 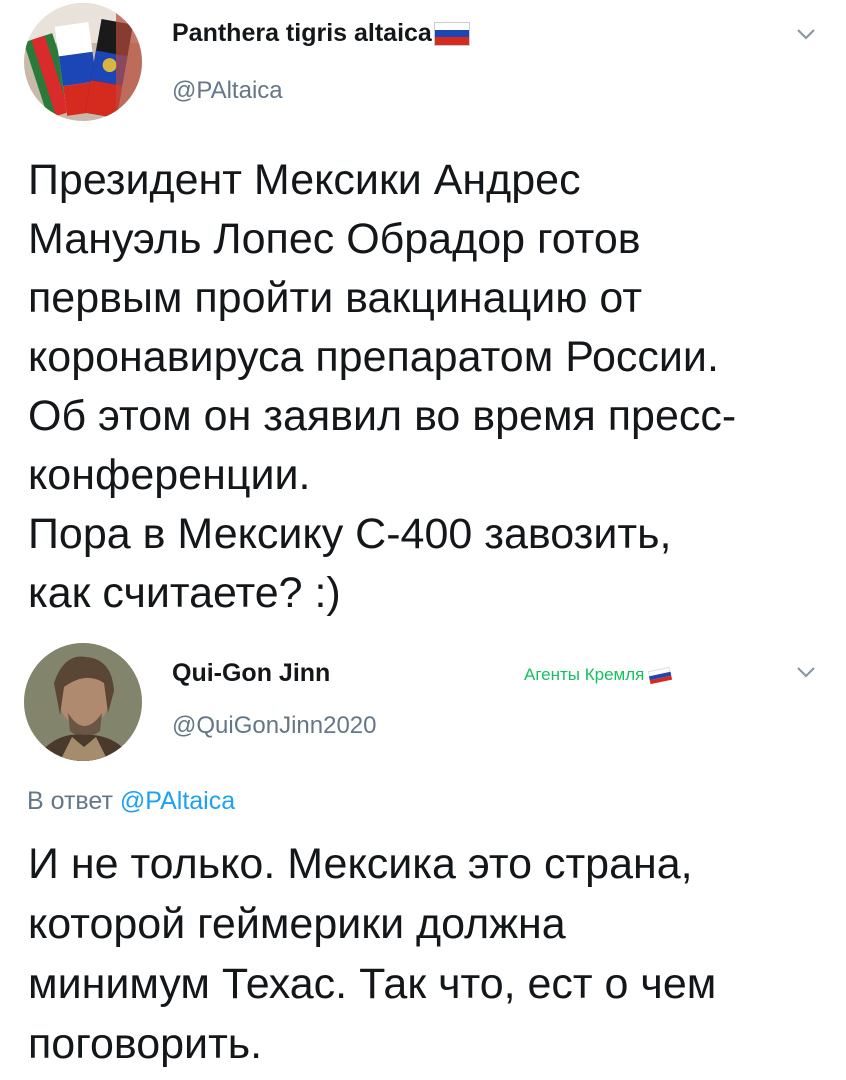 I want to click on affiliation-badge: Агенты Кремля, so click(x=598, y=675).